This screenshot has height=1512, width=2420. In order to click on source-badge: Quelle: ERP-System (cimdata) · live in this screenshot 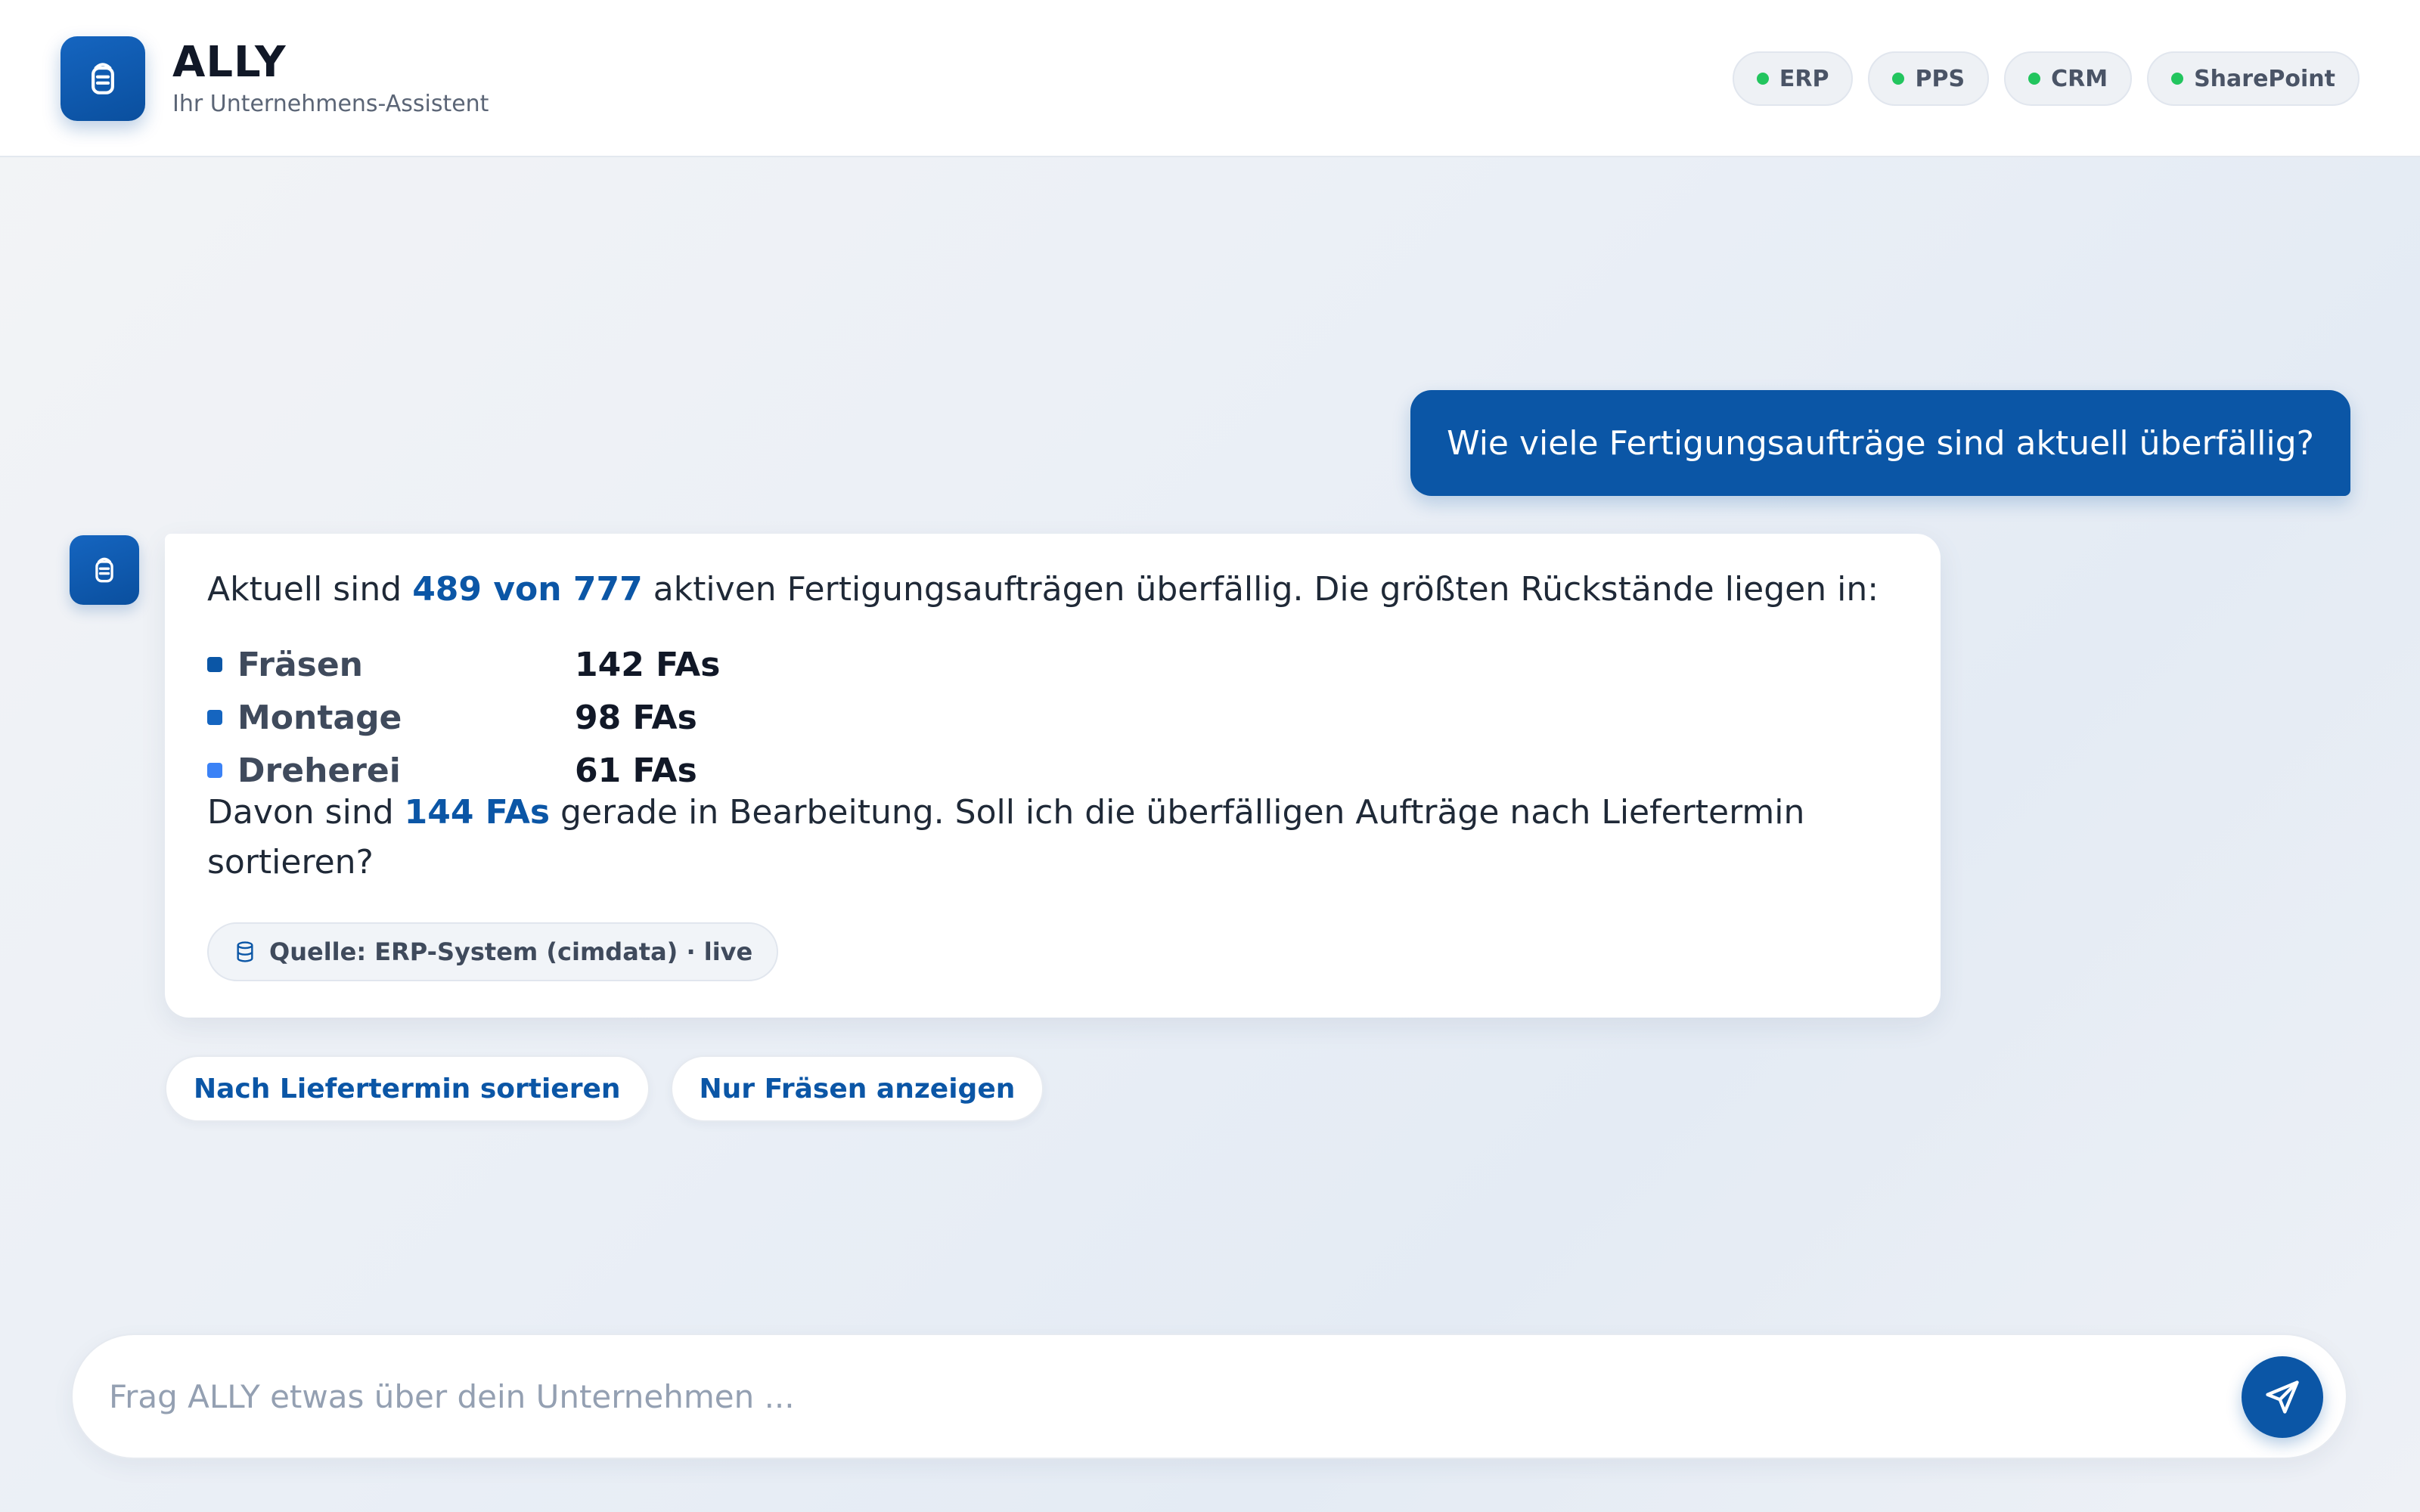, I will do `click(493, 951)`.